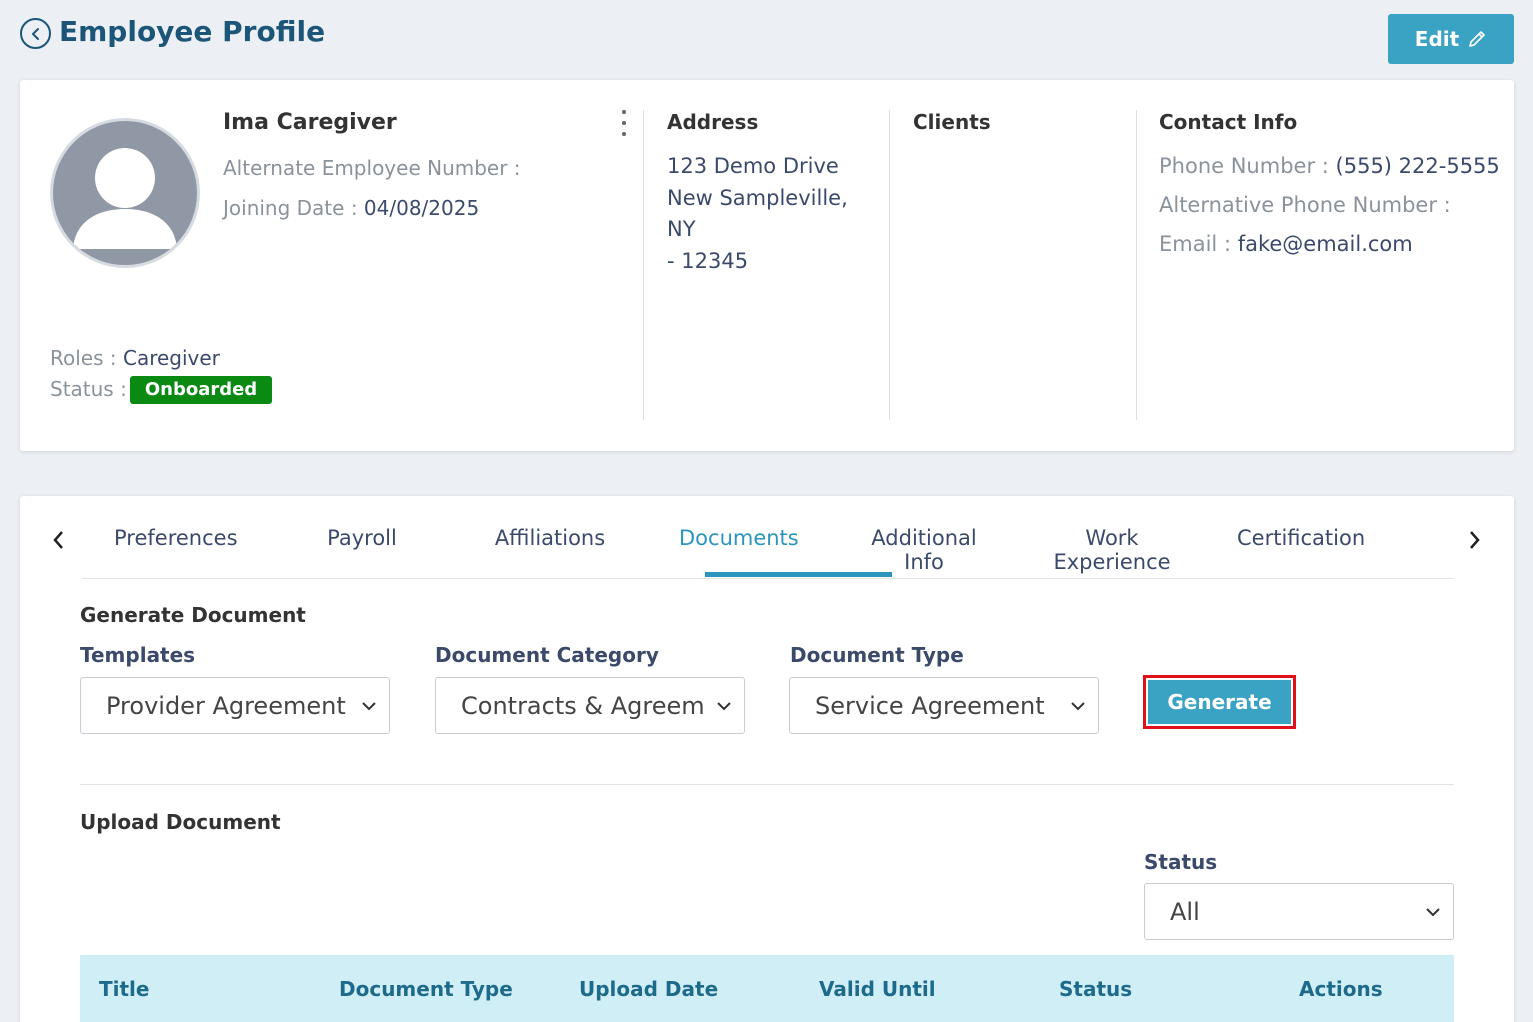 The image size is (1533, 1022). What do you see at coordinates (590, 705) in the screenshot?
I see `document-category-select: Contracts & Agreements` at bounding box center [590, 705].